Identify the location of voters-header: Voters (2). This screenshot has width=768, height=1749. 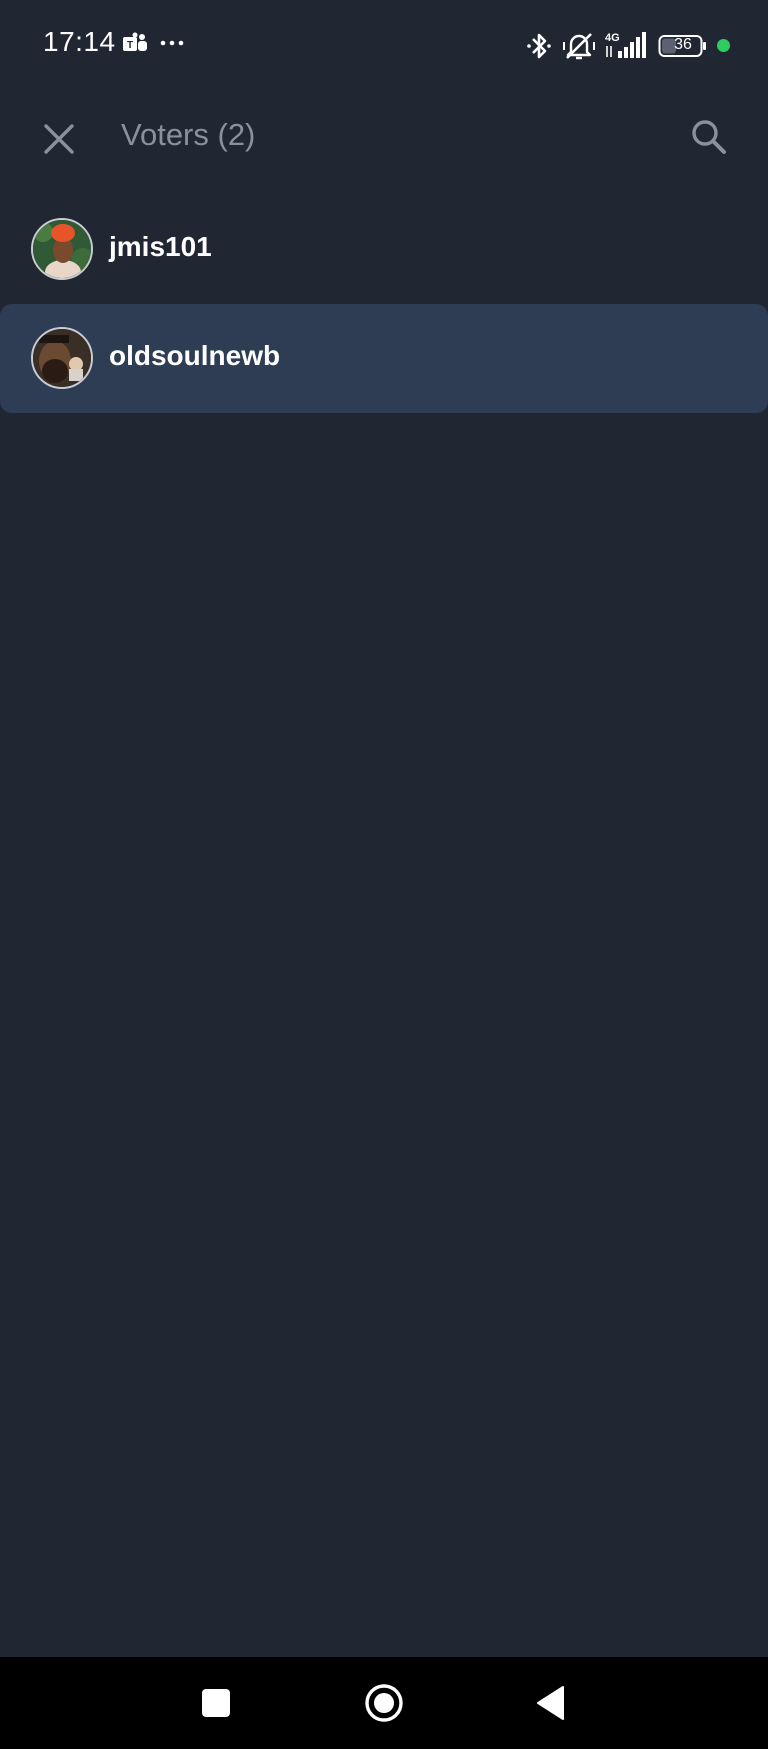
(384, 135).